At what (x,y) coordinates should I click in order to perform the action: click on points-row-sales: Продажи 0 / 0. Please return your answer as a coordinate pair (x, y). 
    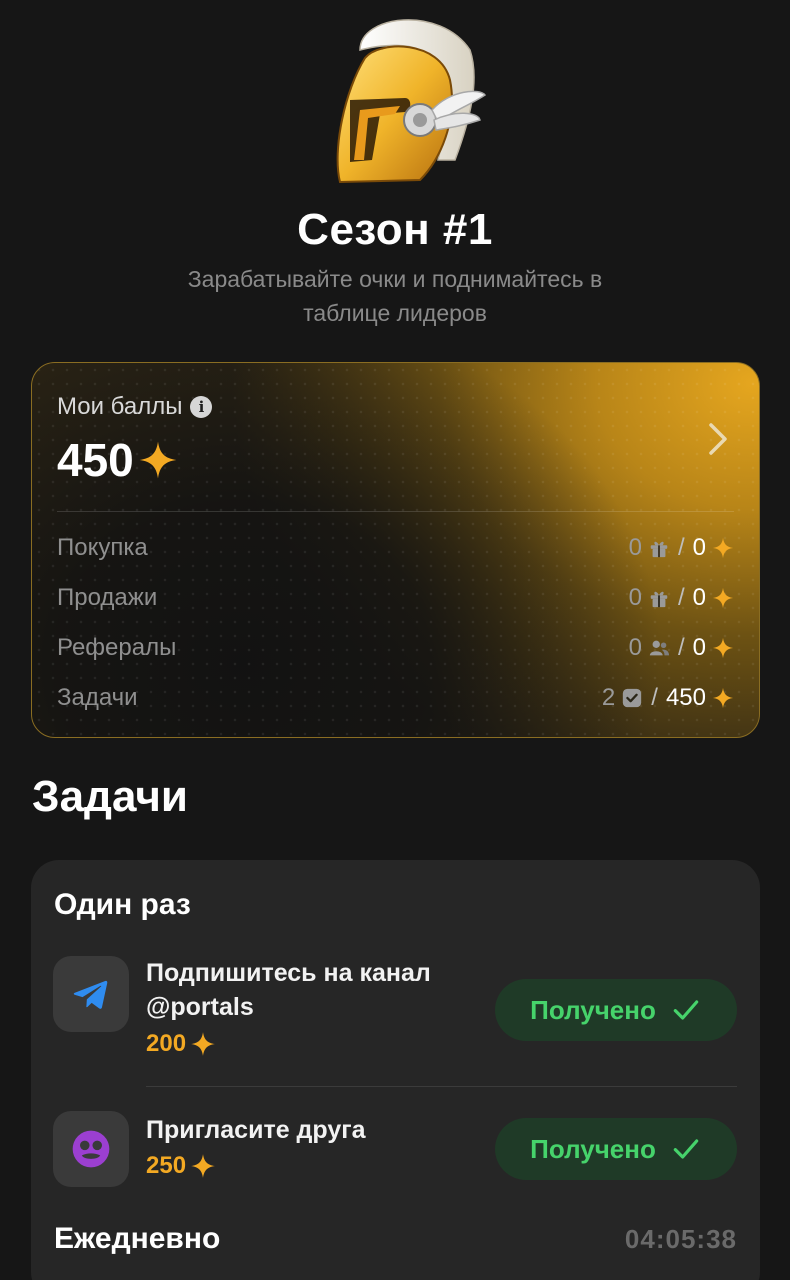
    Looking at the image, I should click on (395, 598).